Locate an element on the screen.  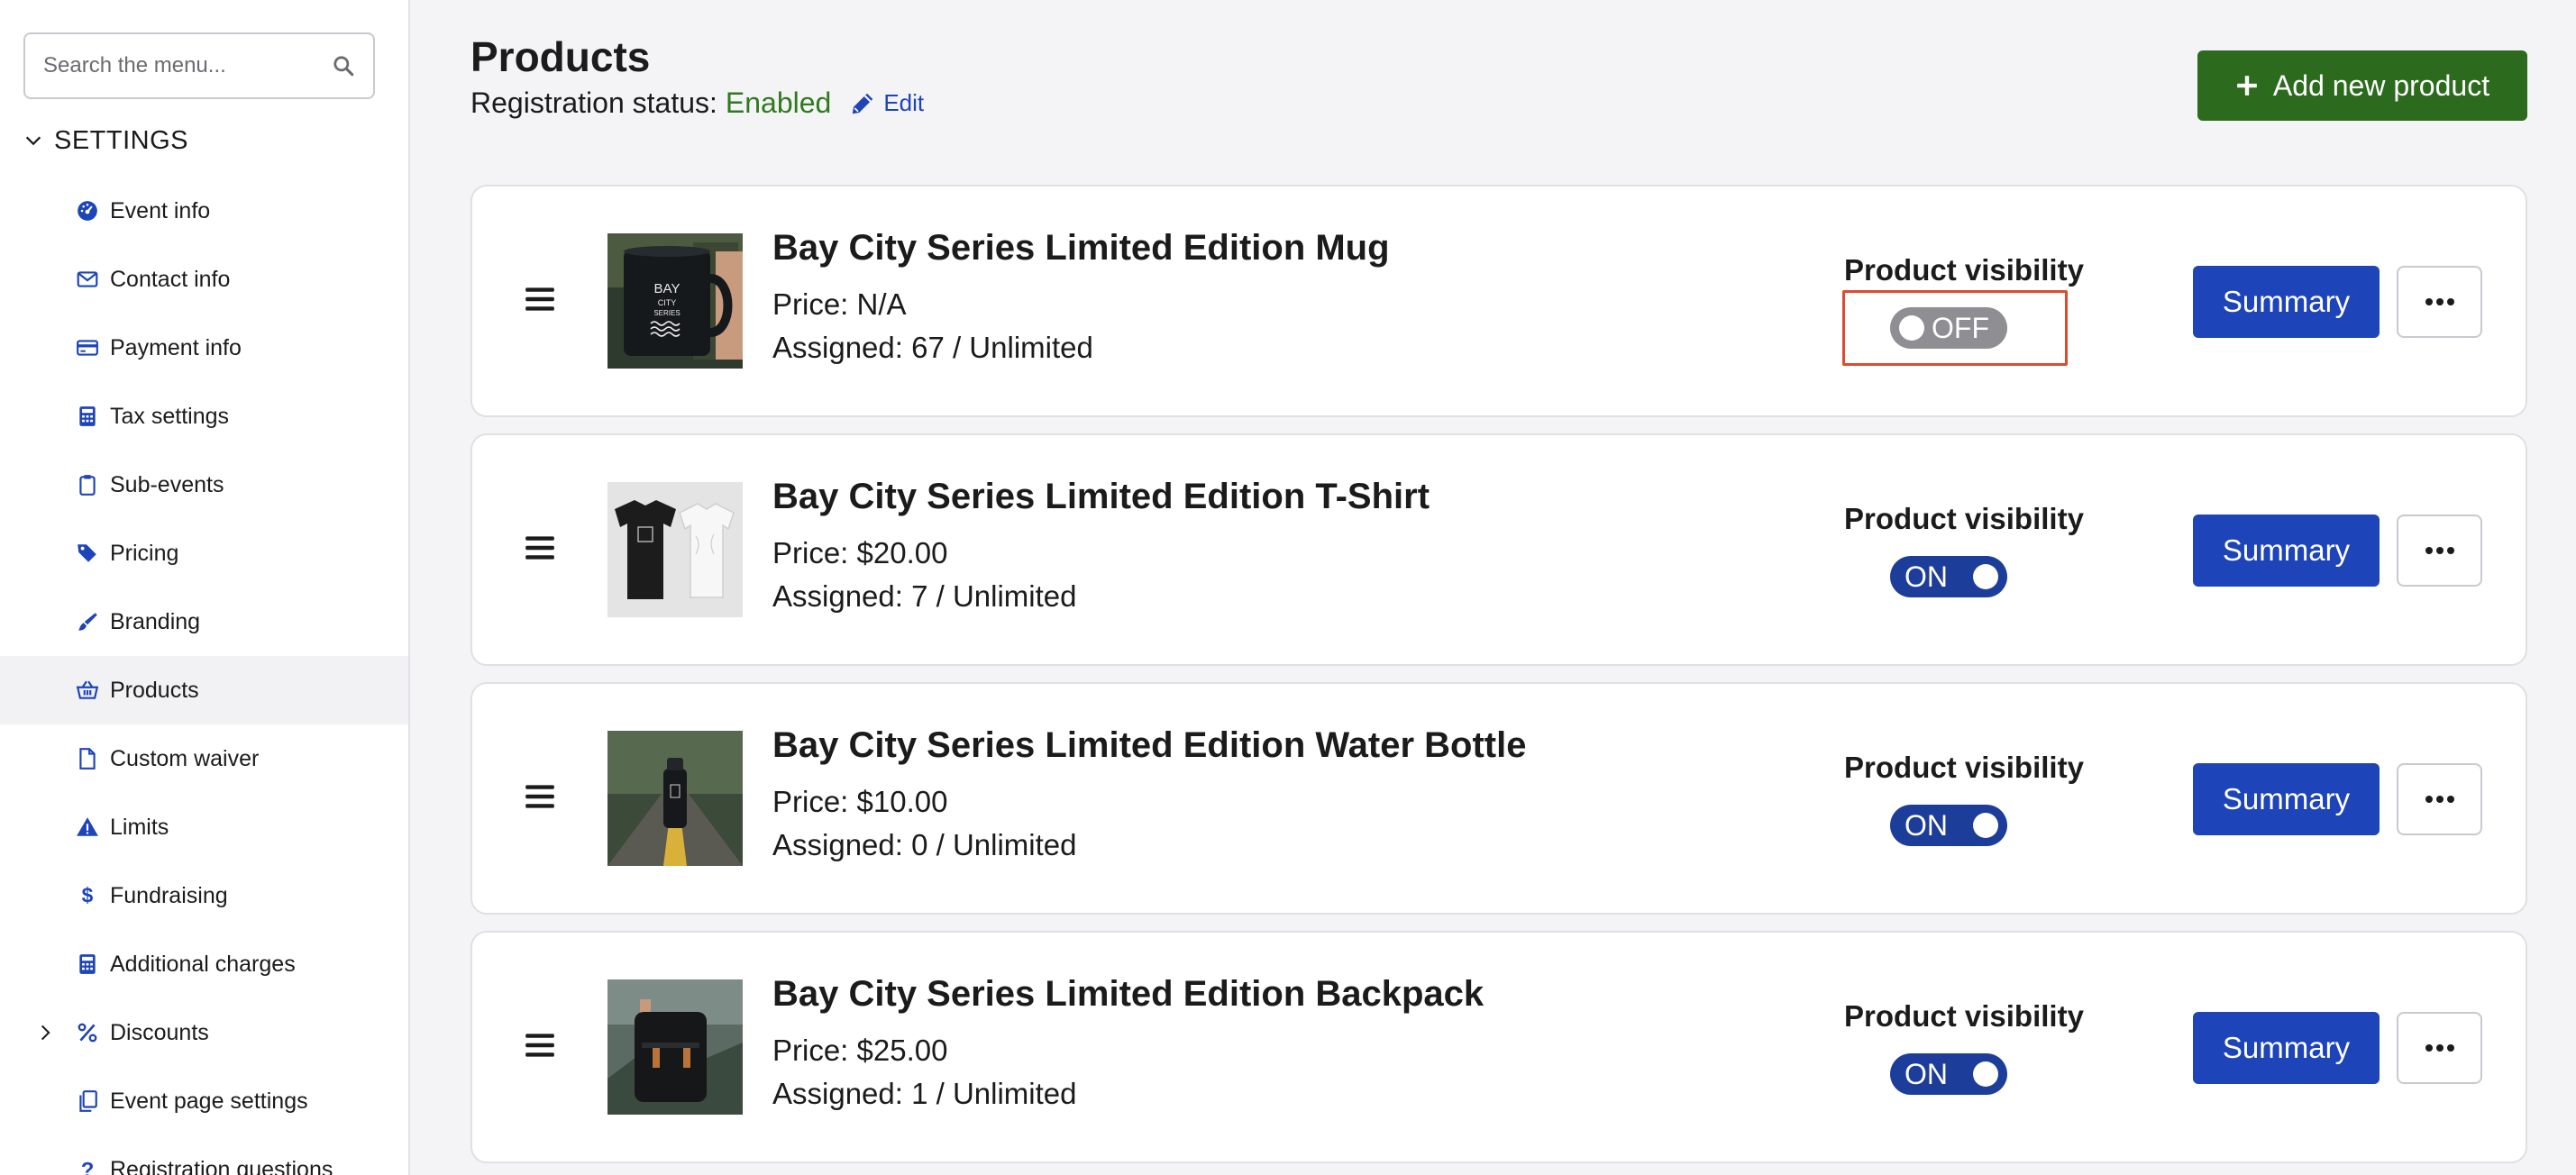
sidebar-item-label: Event page settings is located at coordinates (209, 1101).